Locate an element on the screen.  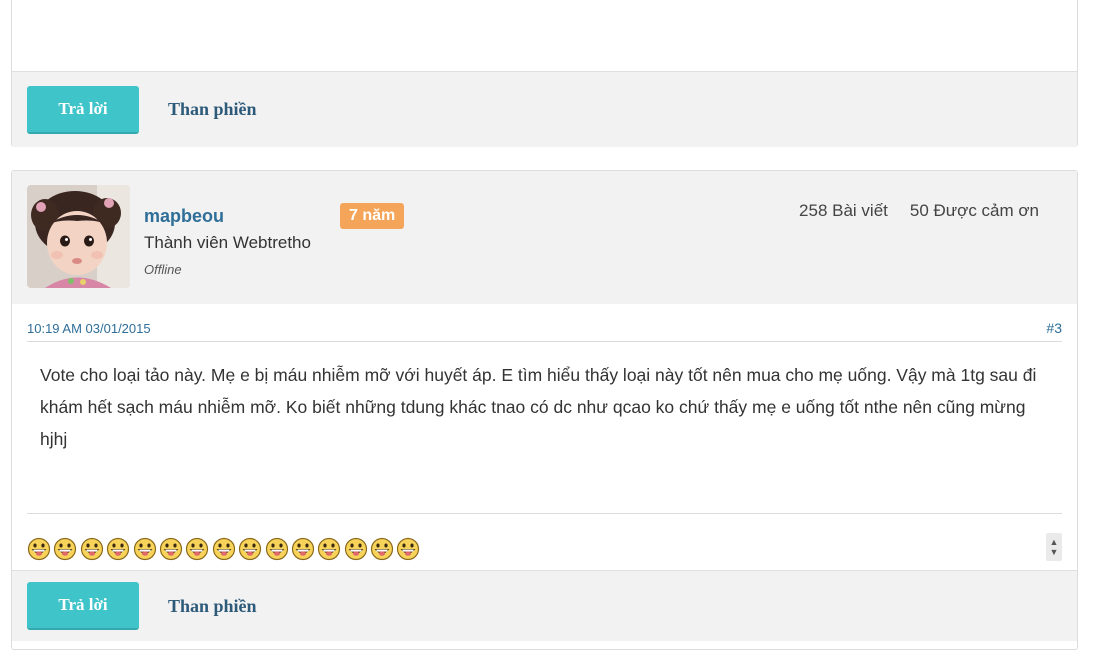
previous-post-body is located at coordinates (544, 35).